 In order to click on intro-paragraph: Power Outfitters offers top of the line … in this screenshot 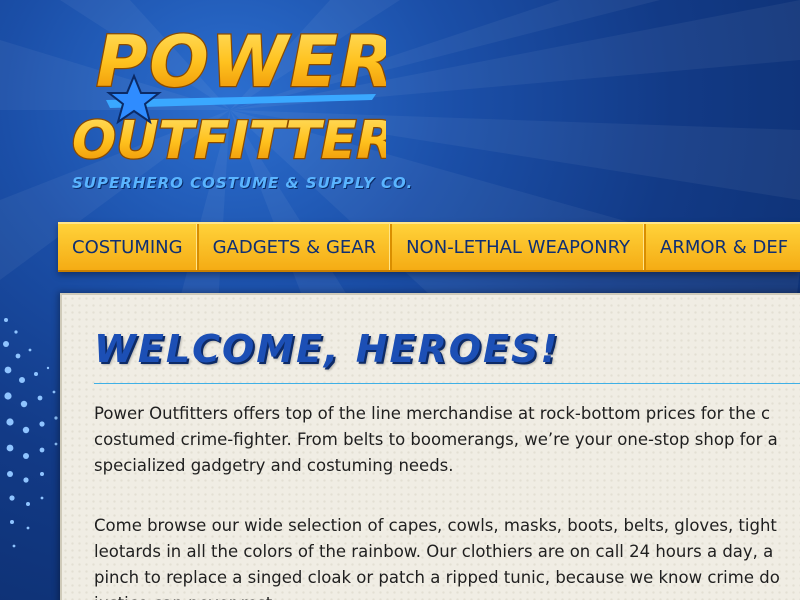, I will do `click(447, 440)`.